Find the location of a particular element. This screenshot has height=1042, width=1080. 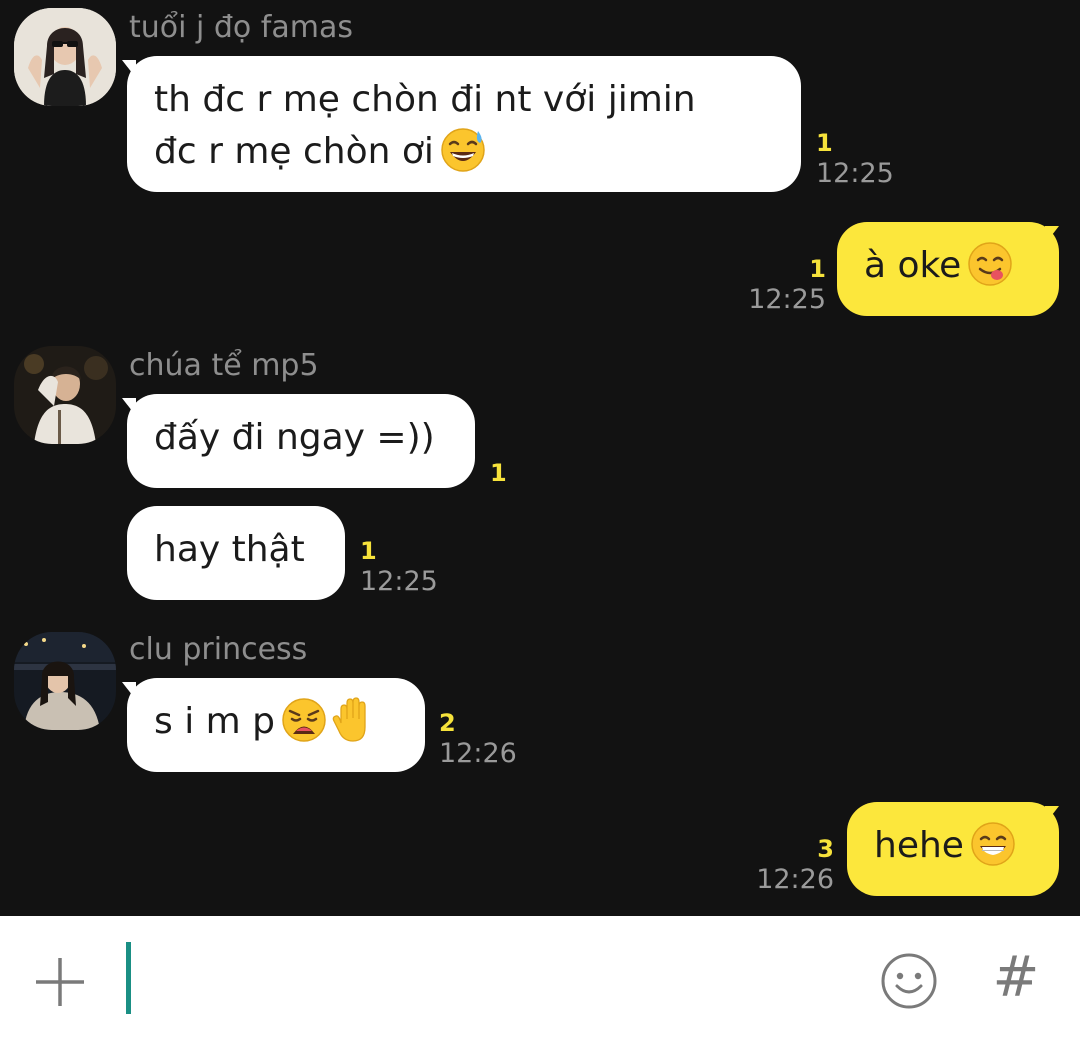

message-bubble: đấy đi ngay =)) is located at coordinates (301, 441).